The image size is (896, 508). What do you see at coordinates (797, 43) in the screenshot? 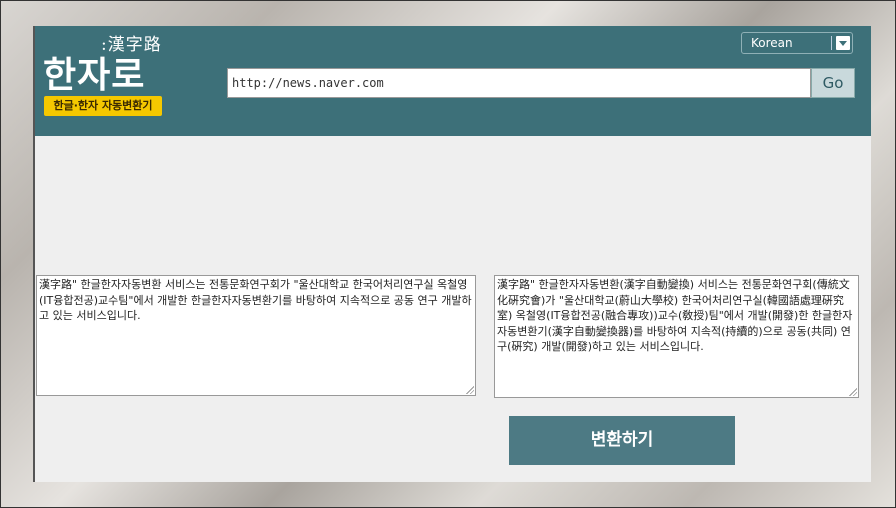
I see `language-select: Korean` at bounding box center [797, 43].